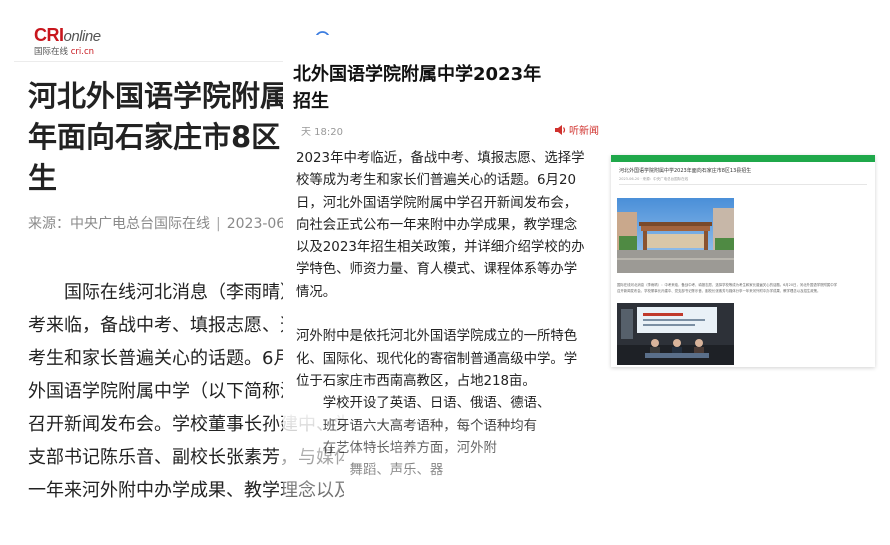 Image resolution: width=890 pixels, height=545 pixels. I want to click on mobile-article-title: 北外国语学院附属中学2023年 招生, so click(417, 88).